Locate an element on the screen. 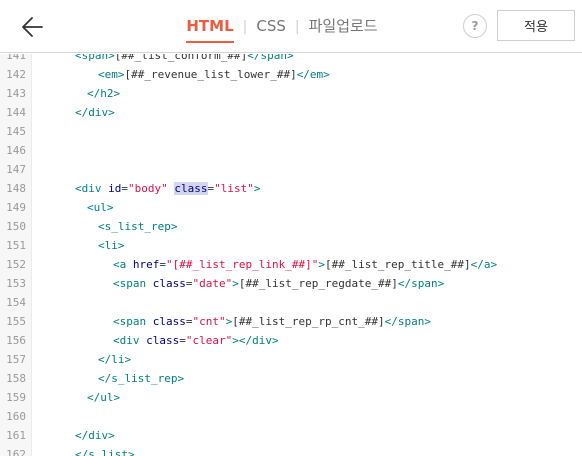 Image resolution: width=582 pixels, height=456 pixels. code-line: 149 <ul> is located at coordinates (291, 207).